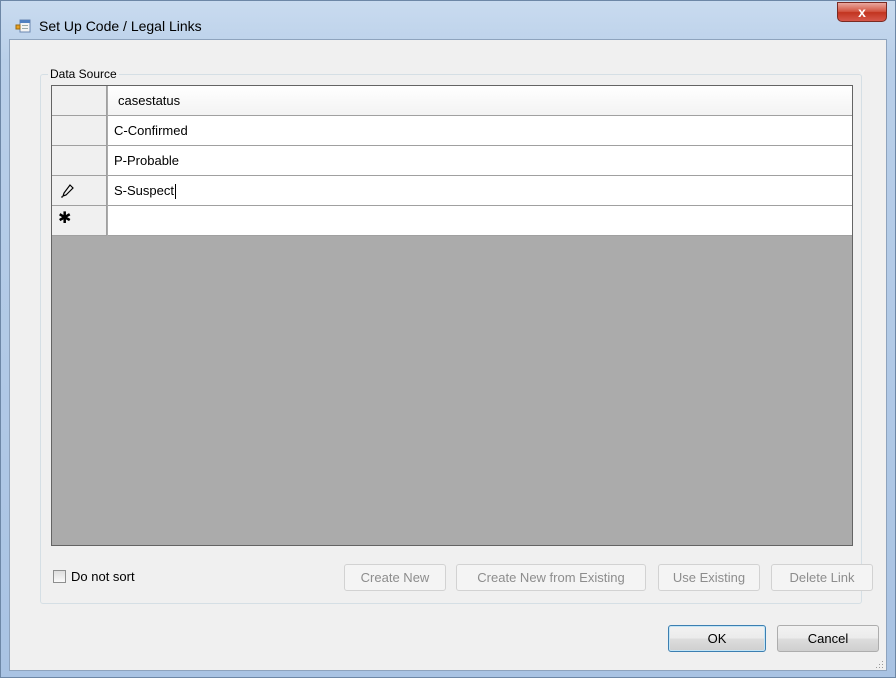  Describe the element at coordinates (59, 576) in the screenshot. I see `do-not-sort-checkbox` at that location.